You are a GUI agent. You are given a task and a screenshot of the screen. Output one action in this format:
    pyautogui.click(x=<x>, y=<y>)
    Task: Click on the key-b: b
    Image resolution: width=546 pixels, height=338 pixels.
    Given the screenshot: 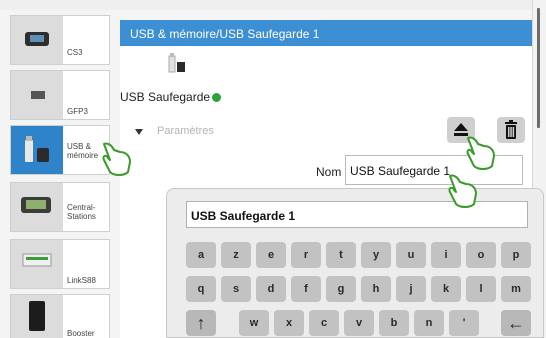 What is the action you would take?
    pyautogui.click(x=394, y=323)
    